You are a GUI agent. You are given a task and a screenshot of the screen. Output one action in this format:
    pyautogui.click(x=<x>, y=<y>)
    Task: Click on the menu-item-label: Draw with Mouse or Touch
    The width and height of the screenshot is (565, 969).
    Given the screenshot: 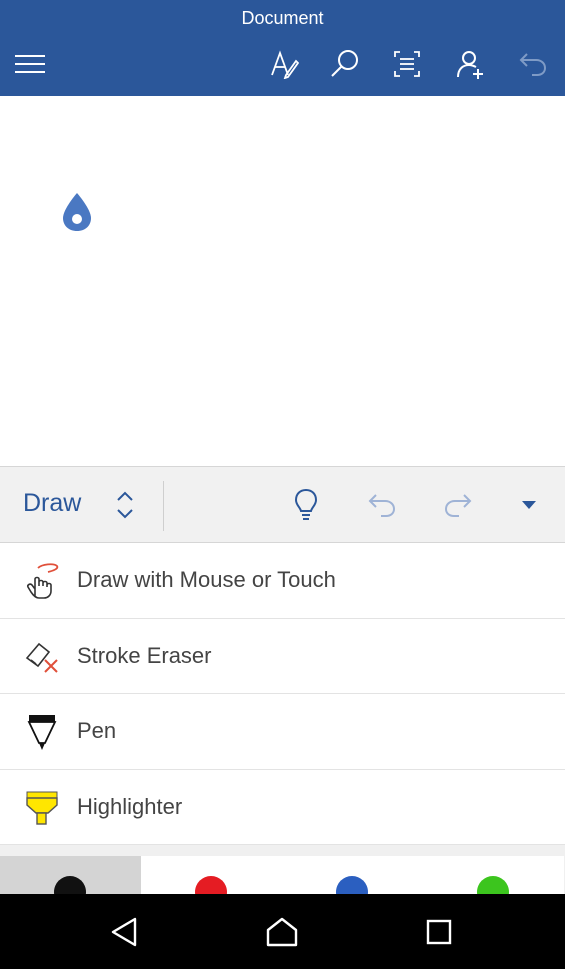 What is the action you would take?
    pyautogui.click(x=206, y=579)
    